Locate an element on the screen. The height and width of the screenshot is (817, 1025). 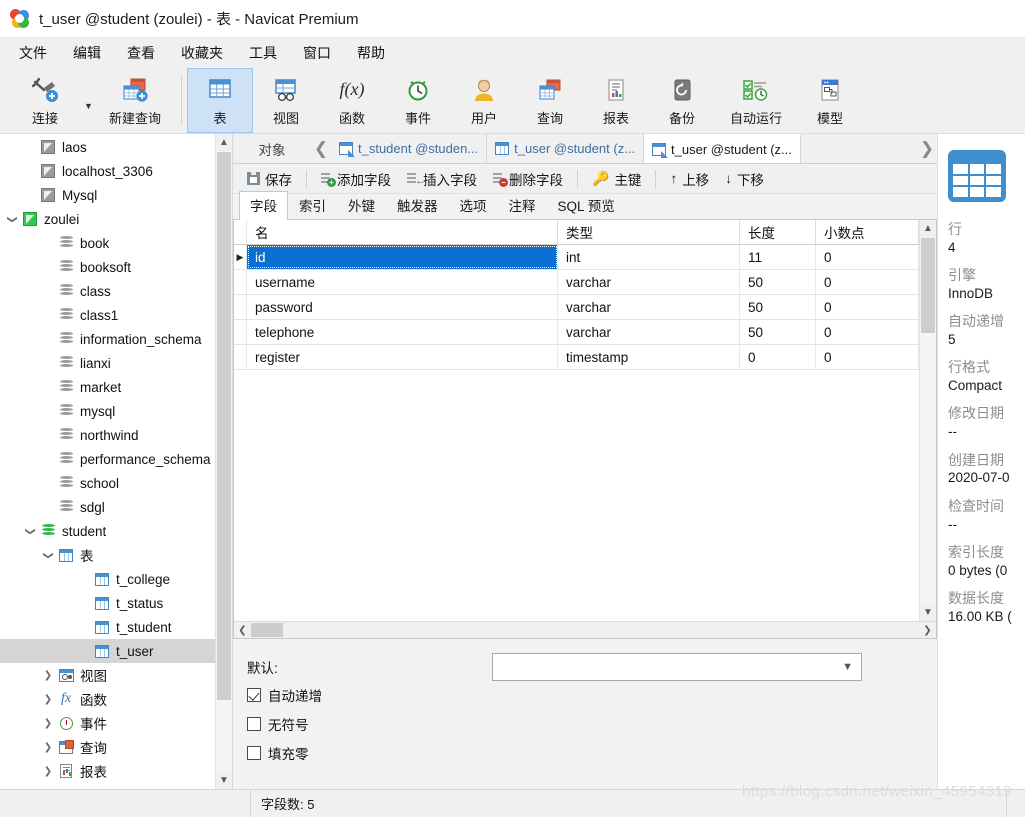
tree-item-booksoft: booksoft is located at coordinates (116, 267).